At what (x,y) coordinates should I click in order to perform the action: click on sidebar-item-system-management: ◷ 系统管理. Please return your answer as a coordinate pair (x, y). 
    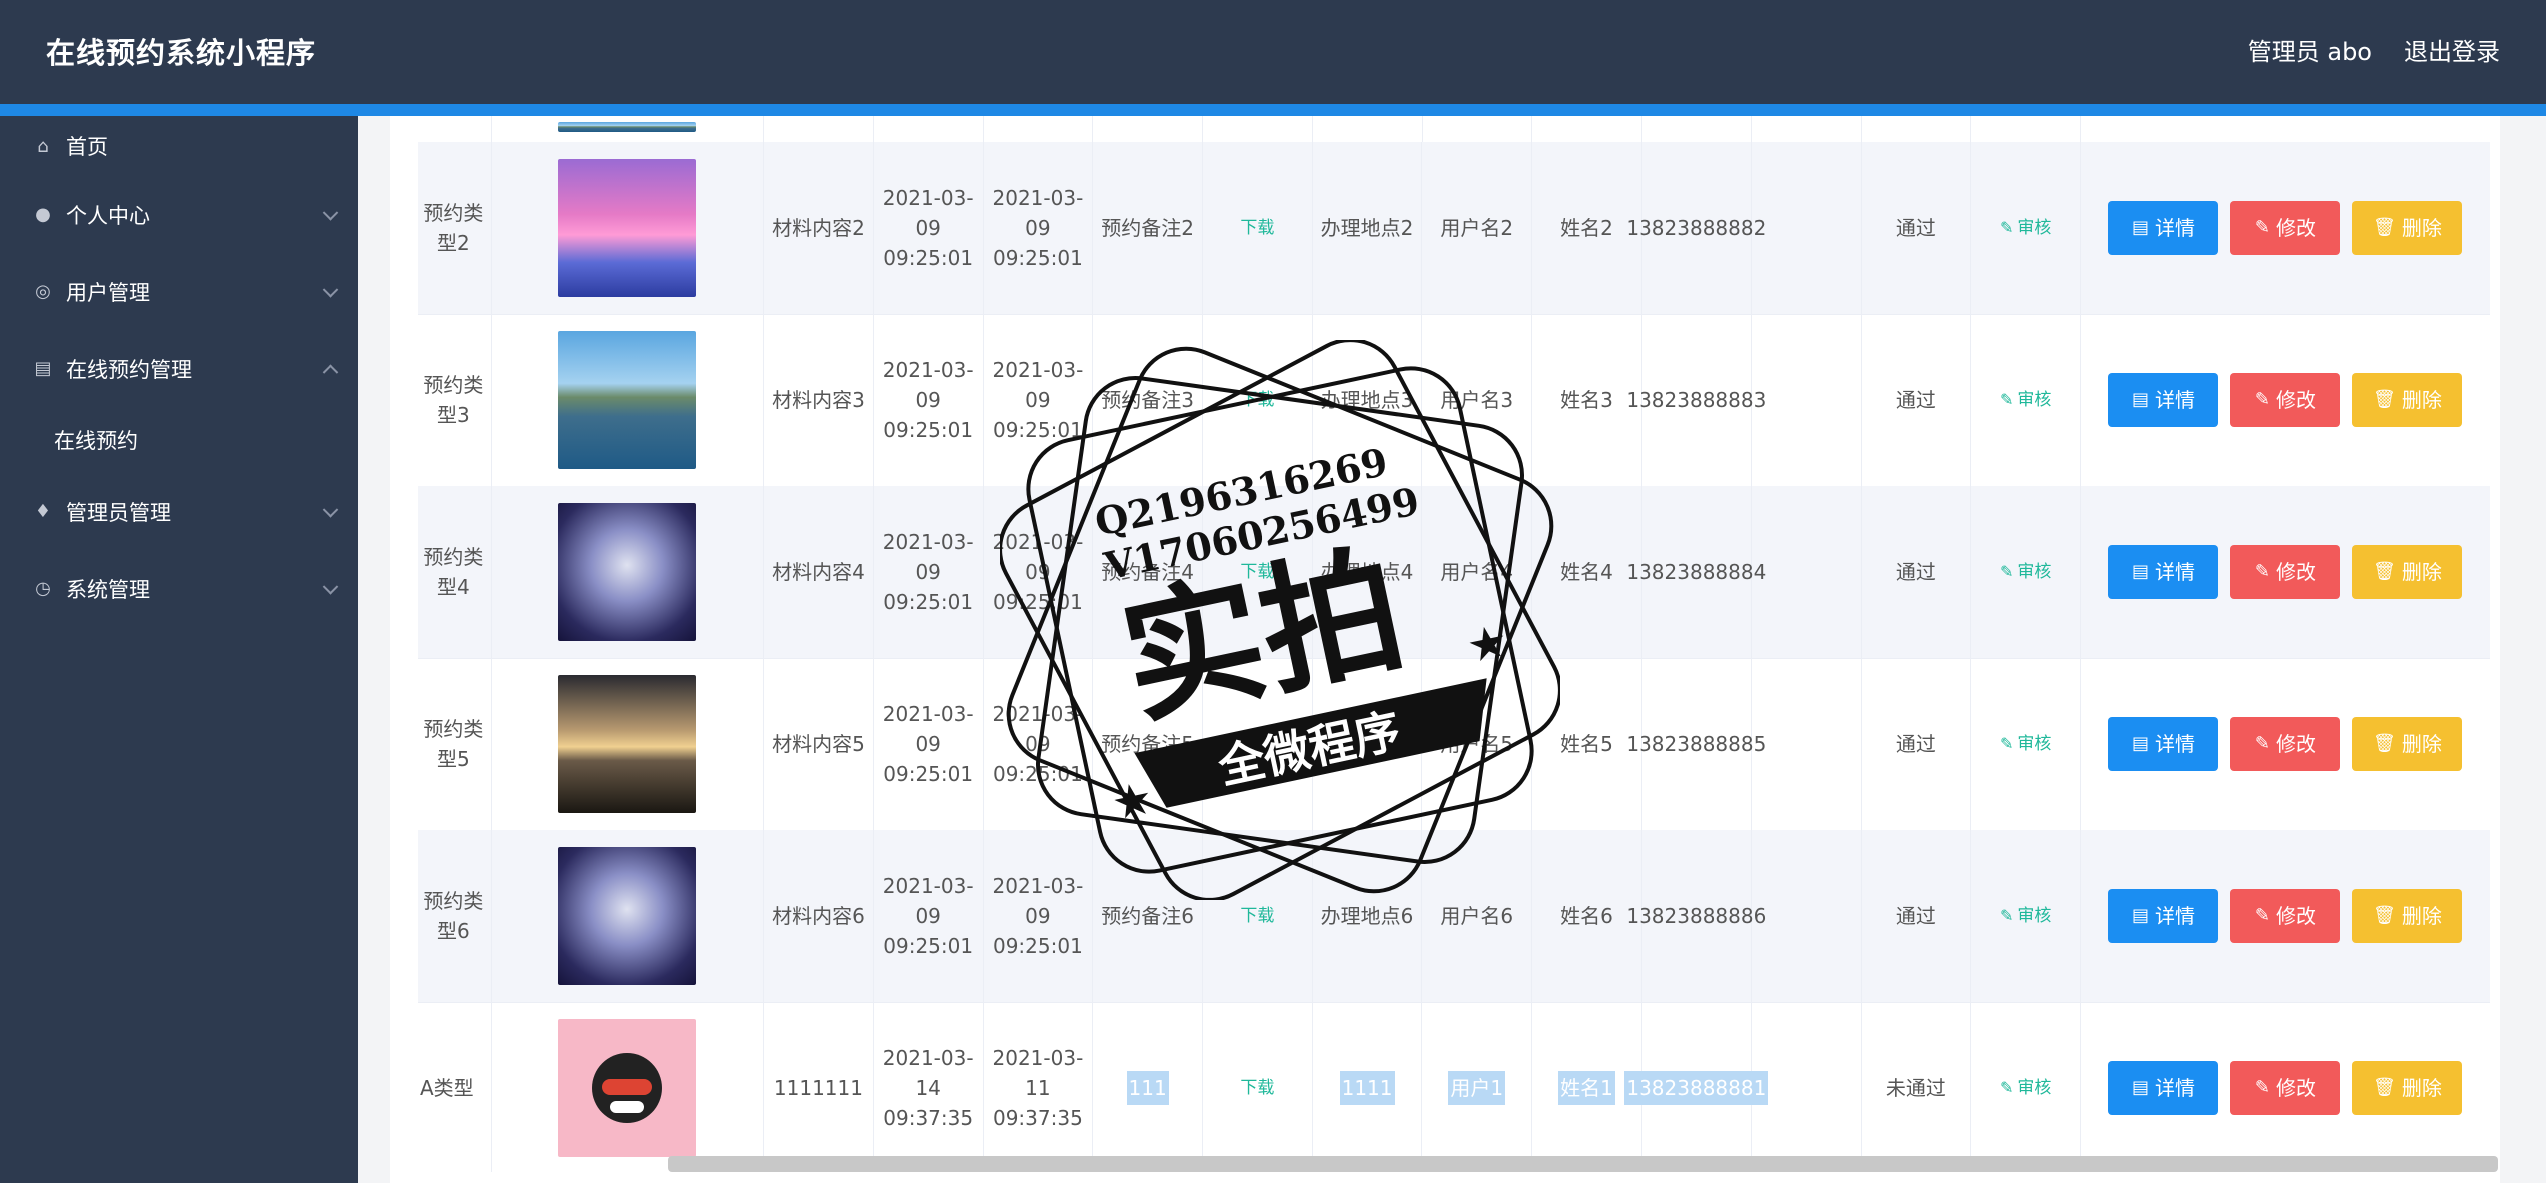
    Looking at the image, I should click on (179, 588).